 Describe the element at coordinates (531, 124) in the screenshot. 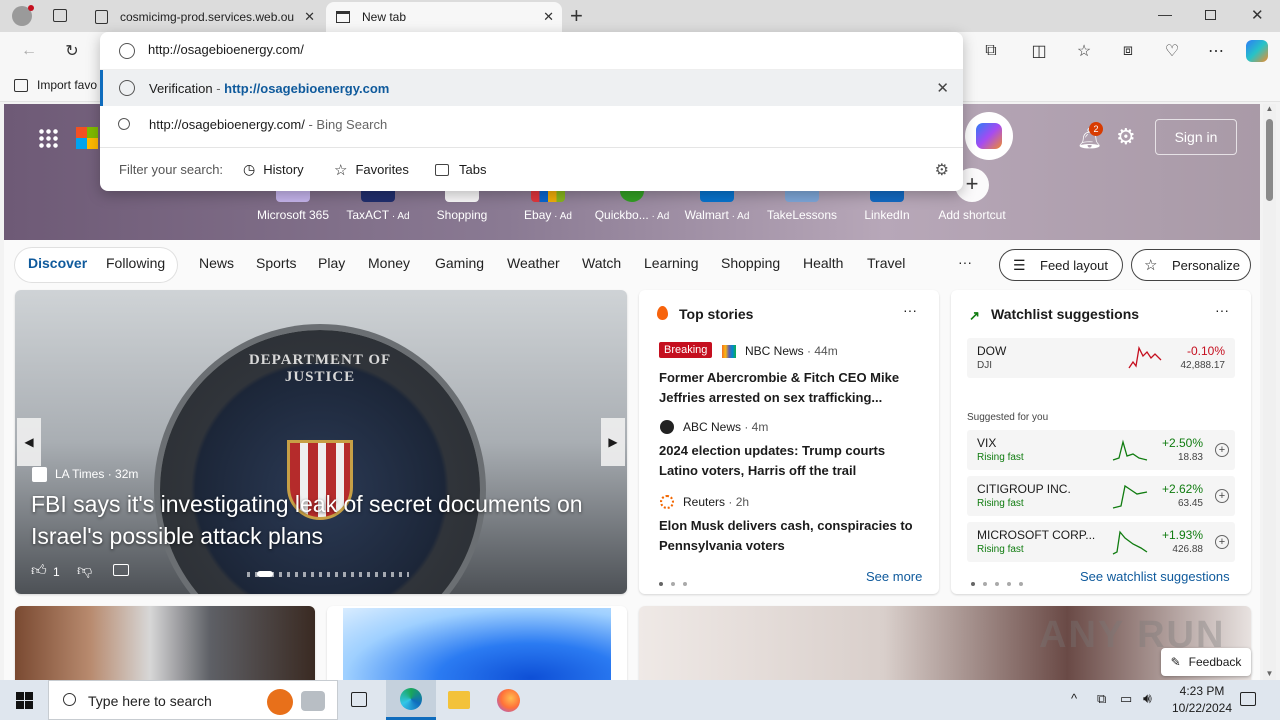

I see `suggestion-bing-search: http://osagebioenergy.com/ - Bing Search` at that location.